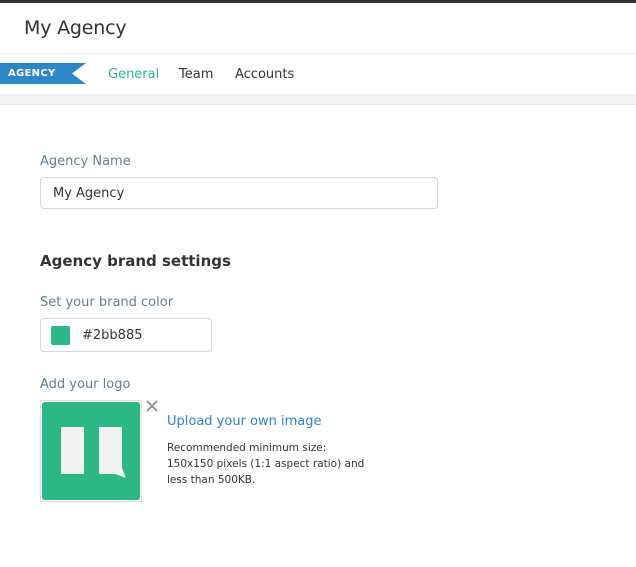 Image resolution: width=636 pixels, height=567 pixels. What do you see at coordinates (32, 73) in the screenshot?
I see `section-badge-label: AGENCY` at bounding box center [32, 73].